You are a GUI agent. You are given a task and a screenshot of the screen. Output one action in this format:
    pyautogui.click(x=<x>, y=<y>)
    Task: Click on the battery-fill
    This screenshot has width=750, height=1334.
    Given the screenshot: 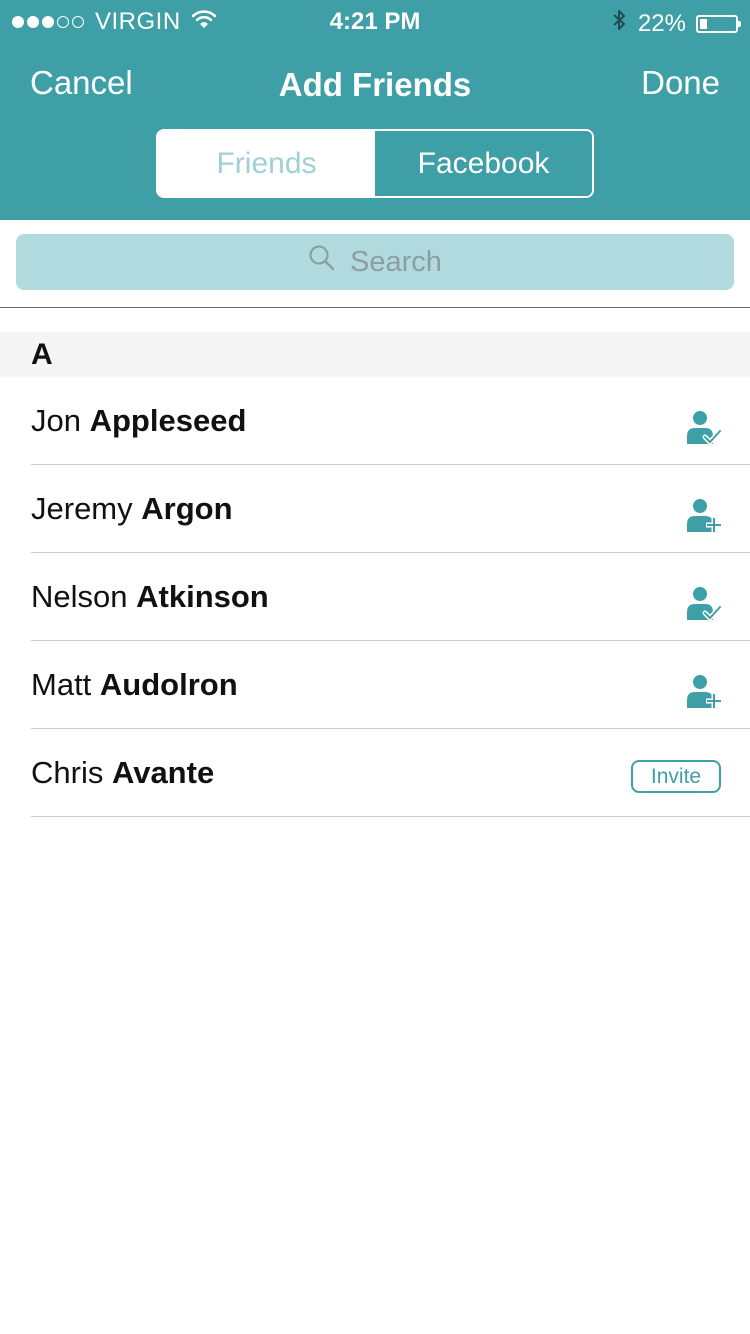 What is the action you would take?
    pyautogui.click(x=703, y=23)
    